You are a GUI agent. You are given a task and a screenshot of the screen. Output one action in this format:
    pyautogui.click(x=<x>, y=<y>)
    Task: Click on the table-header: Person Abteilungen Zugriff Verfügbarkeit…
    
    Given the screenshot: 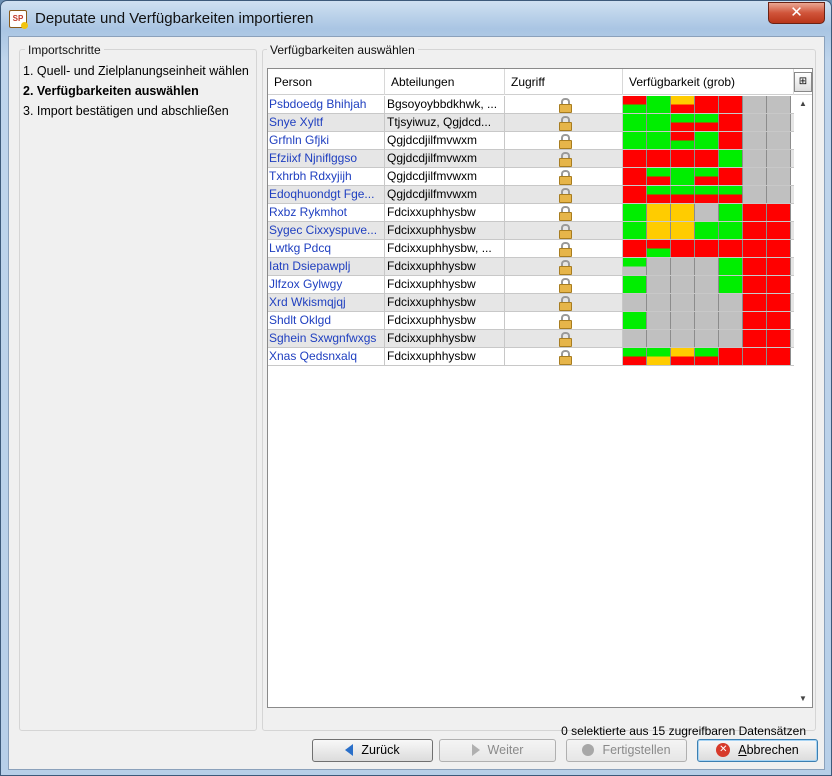 What is the action you would take?
    pyautogui.click(x=540, y=82)
    